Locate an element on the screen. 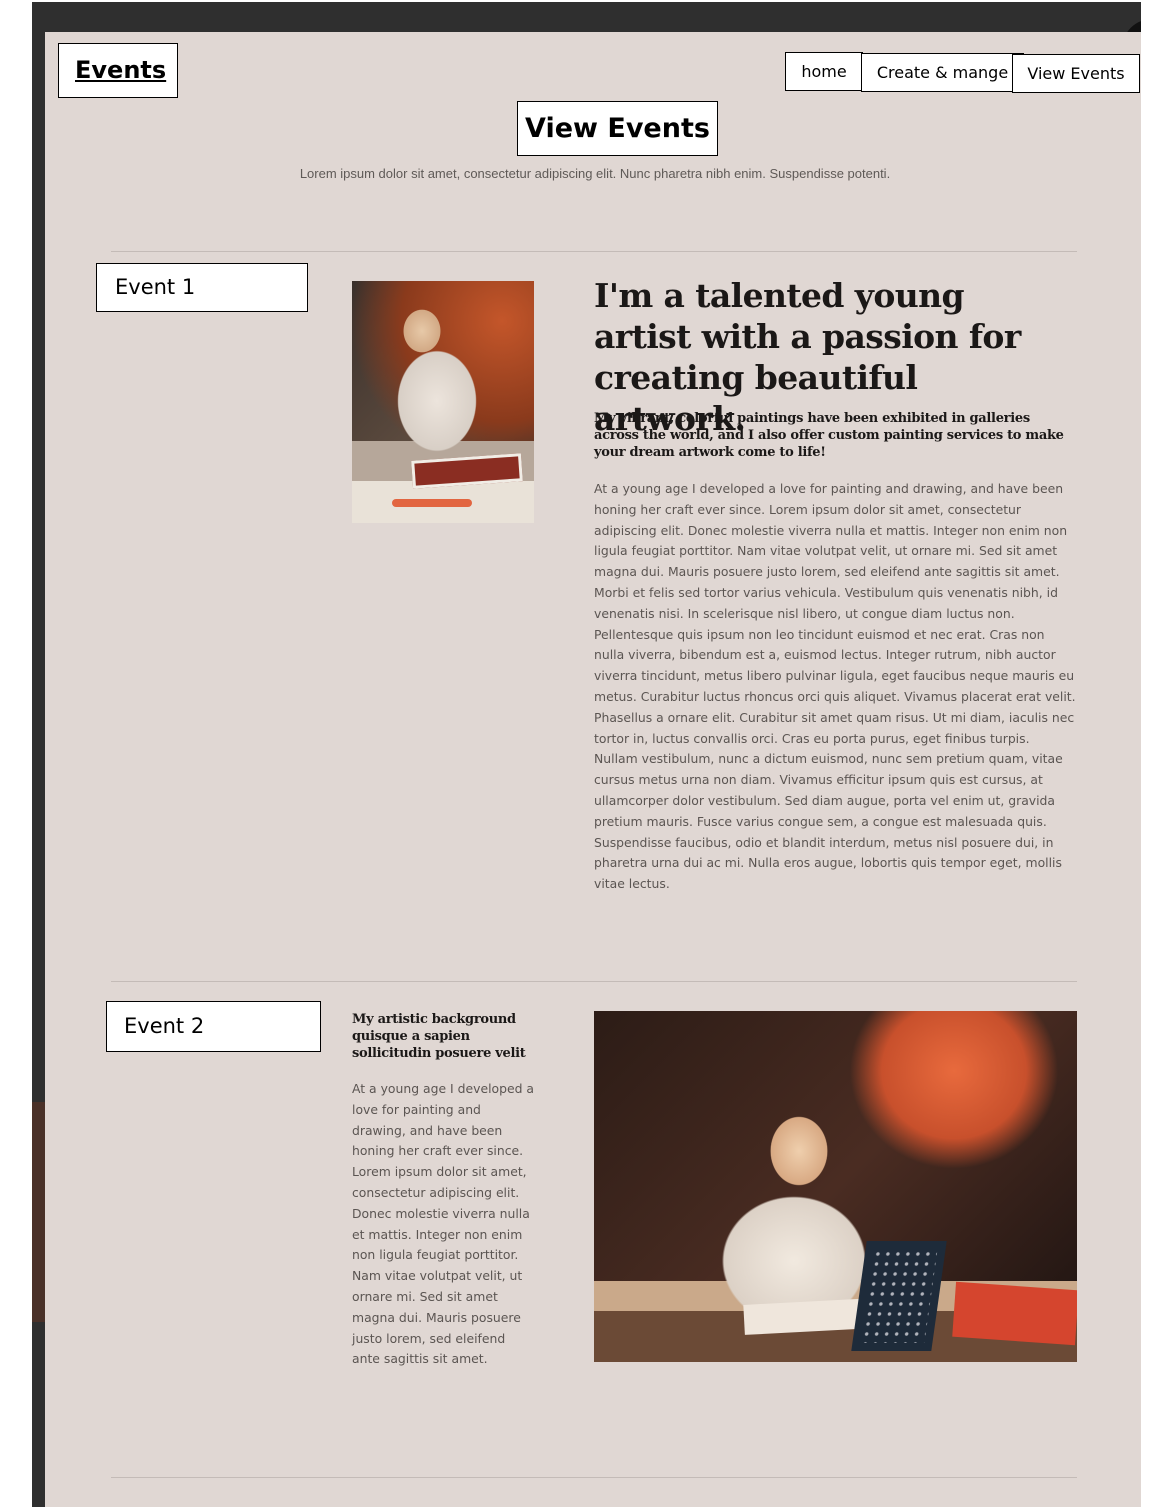 The height and width of the screenshot is (1507, 1167). page-title-text: View Events is located at coordinates (617, 128).